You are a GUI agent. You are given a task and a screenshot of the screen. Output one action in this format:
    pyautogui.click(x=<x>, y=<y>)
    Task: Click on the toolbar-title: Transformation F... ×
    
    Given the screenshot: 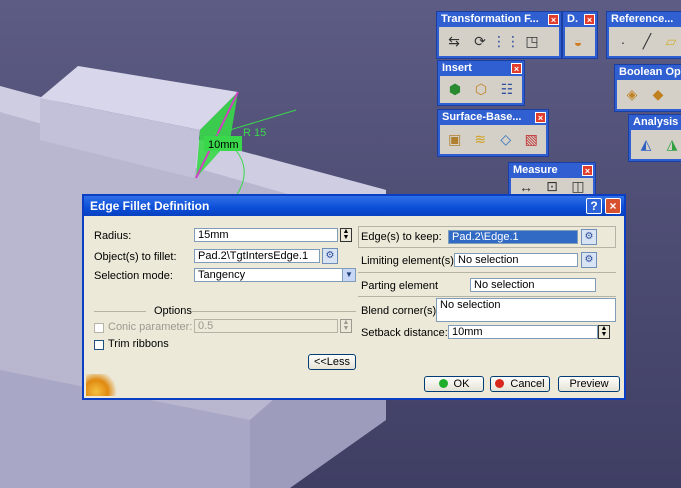 What is the action you would take?
    pyautogui.click(x=499, y=19)
    